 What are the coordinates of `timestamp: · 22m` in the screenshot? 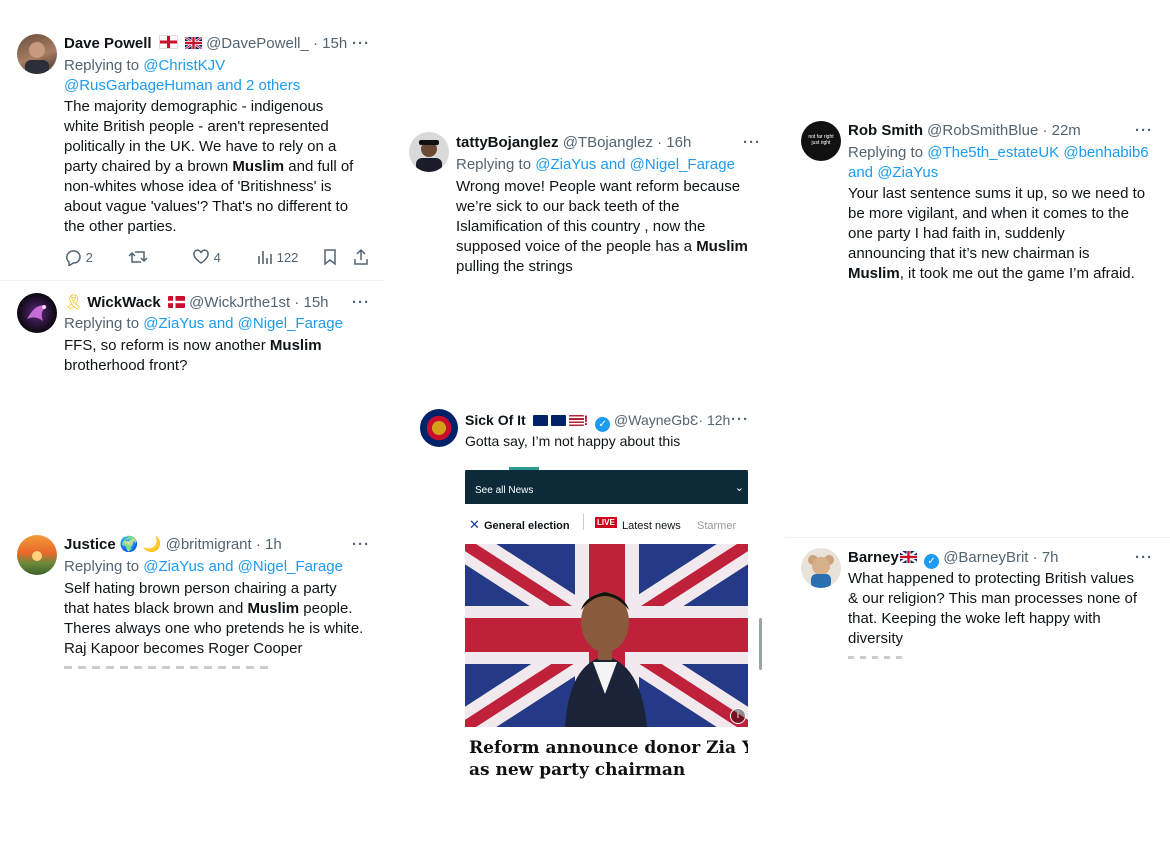 It's located at (1061, 130).